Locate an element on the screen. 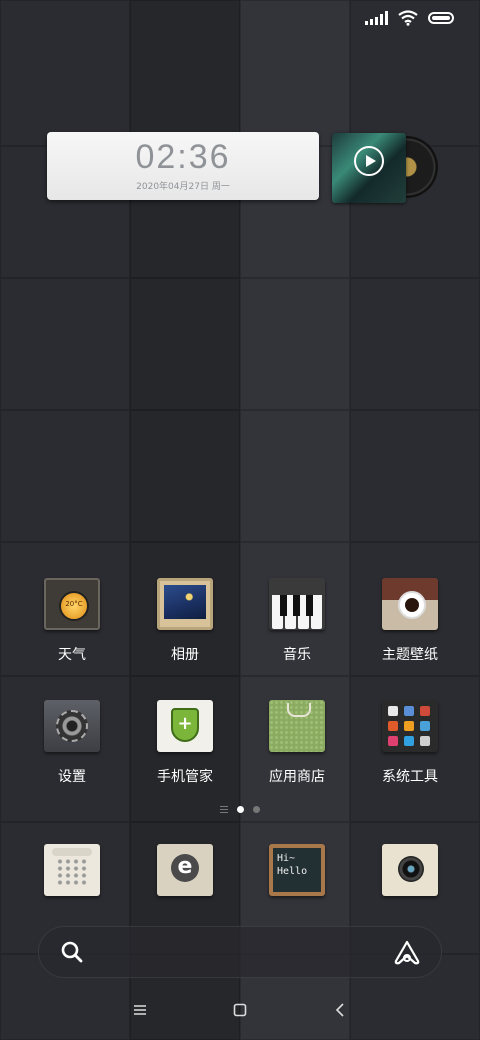 Image resolution: width=480 pixels, height=1040 pixels. status-bar is located at coordinates (409, 18).